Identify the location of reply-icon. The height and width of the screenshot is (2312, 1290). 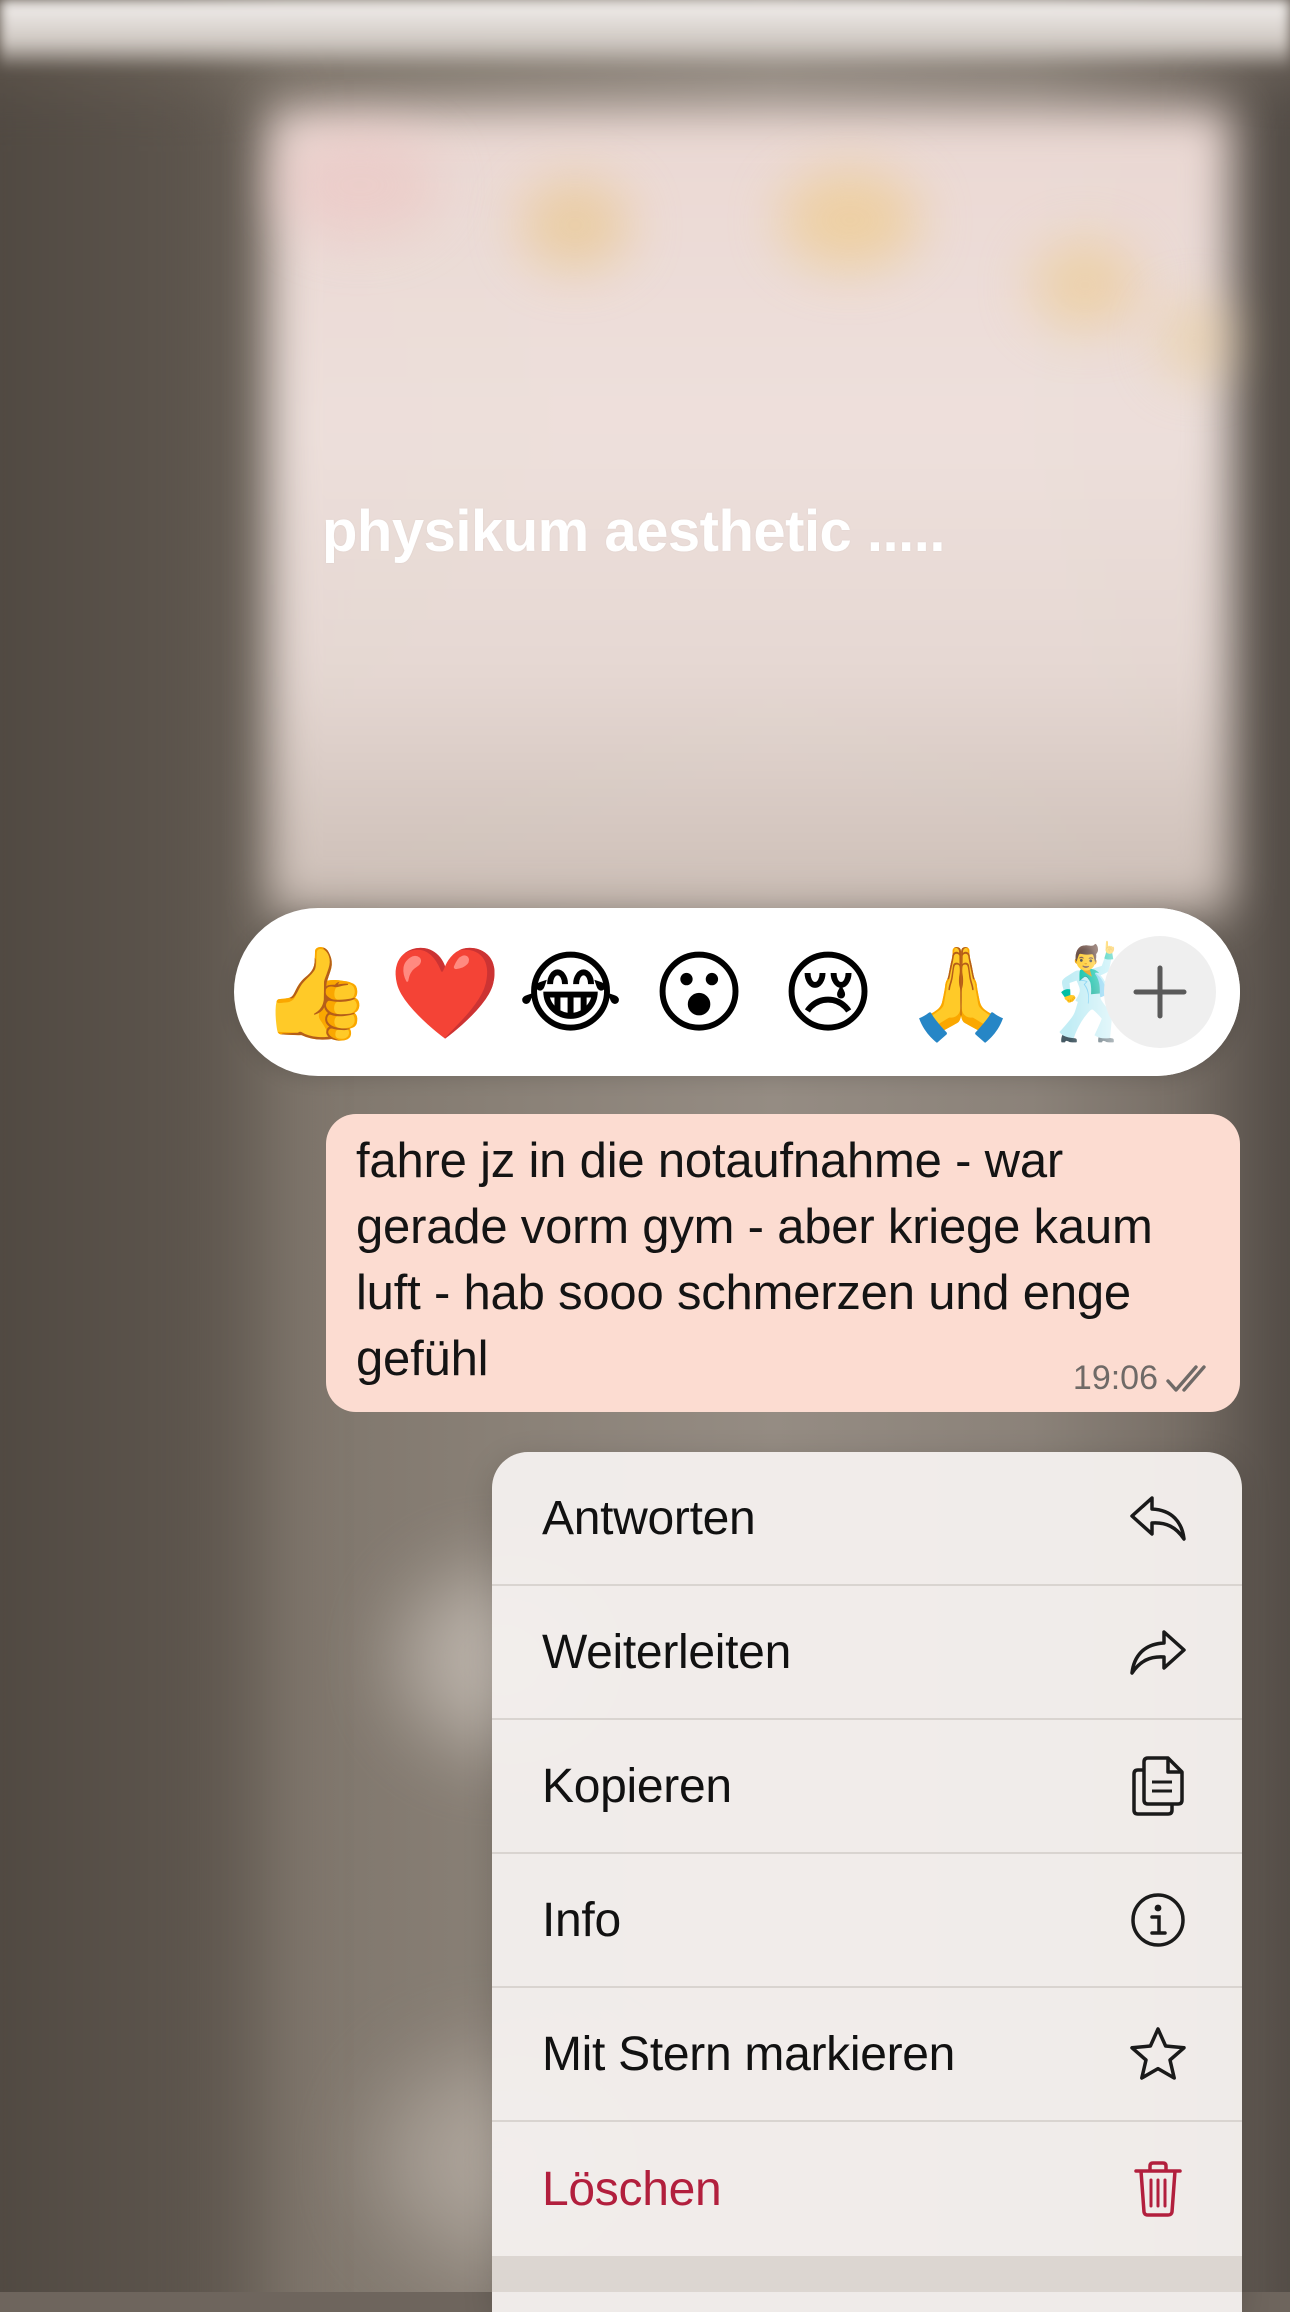
(1158, 1518).